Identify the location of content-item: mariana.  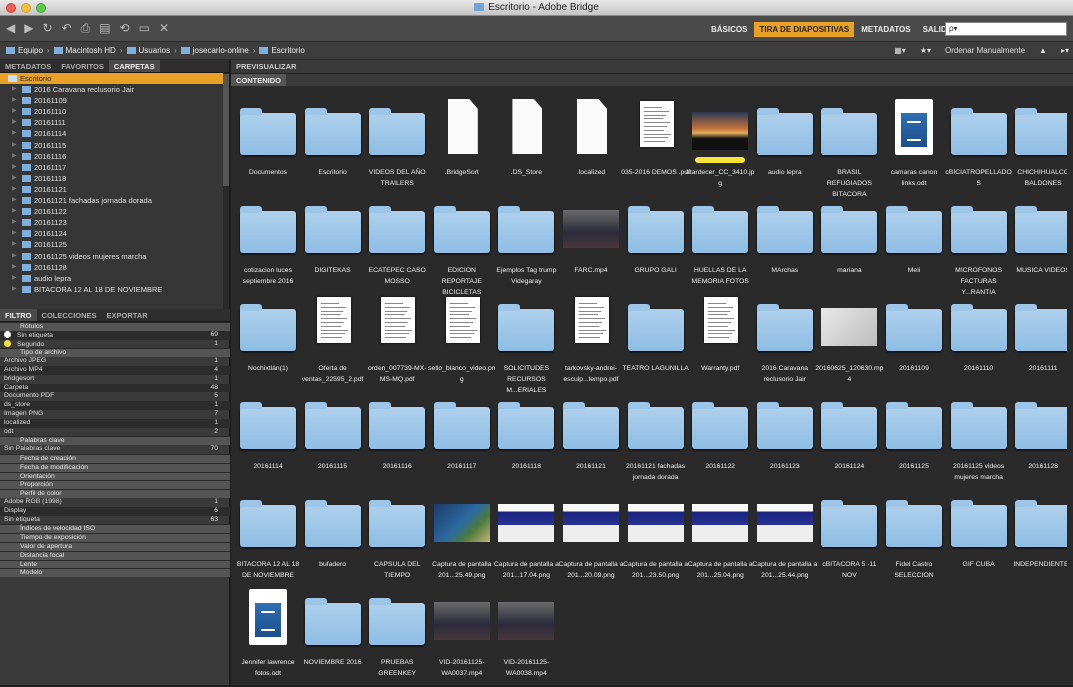
(849, 245).